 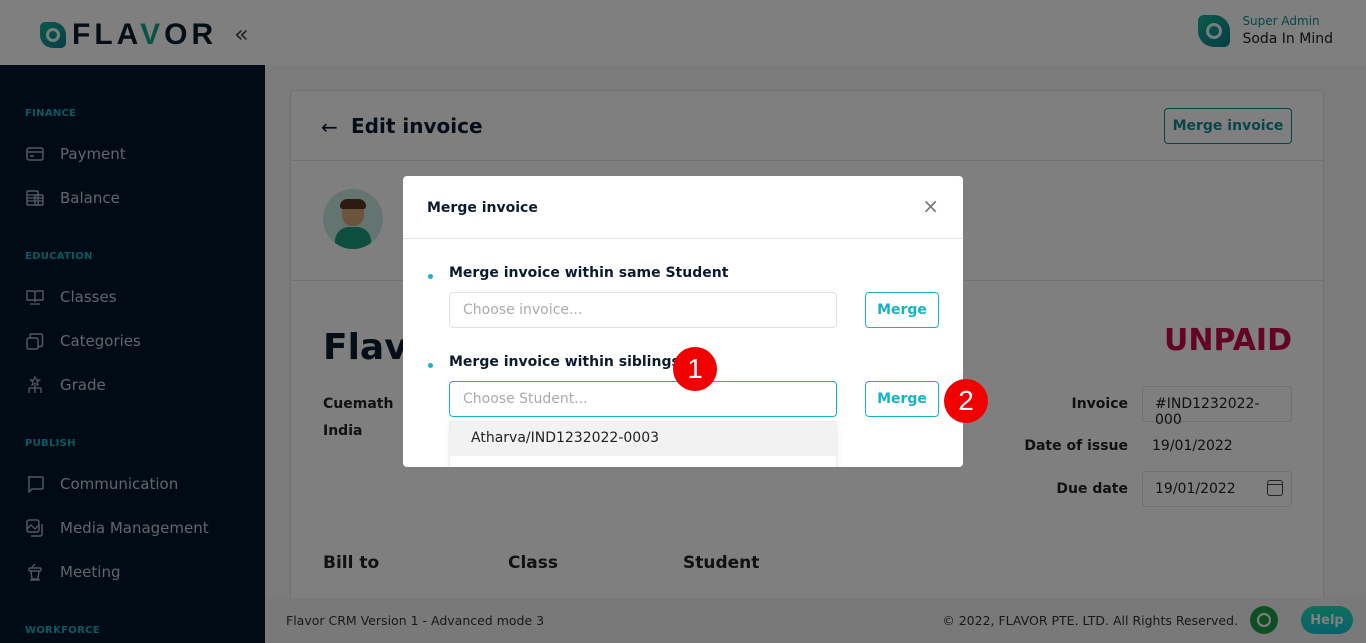 What do you see at coordinates (683, 207) in the screenshot?
I see `modal-header: Merge invoice ×` at bounding box center [683, 207].